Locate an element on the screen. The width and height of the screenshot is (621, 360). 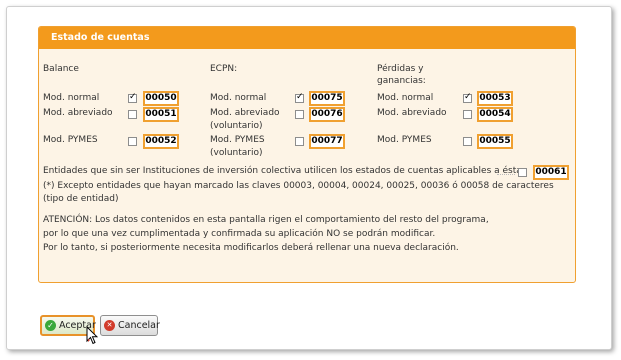
ecpn-abreviado-code: 00076 is located at coordinates (327, 114).